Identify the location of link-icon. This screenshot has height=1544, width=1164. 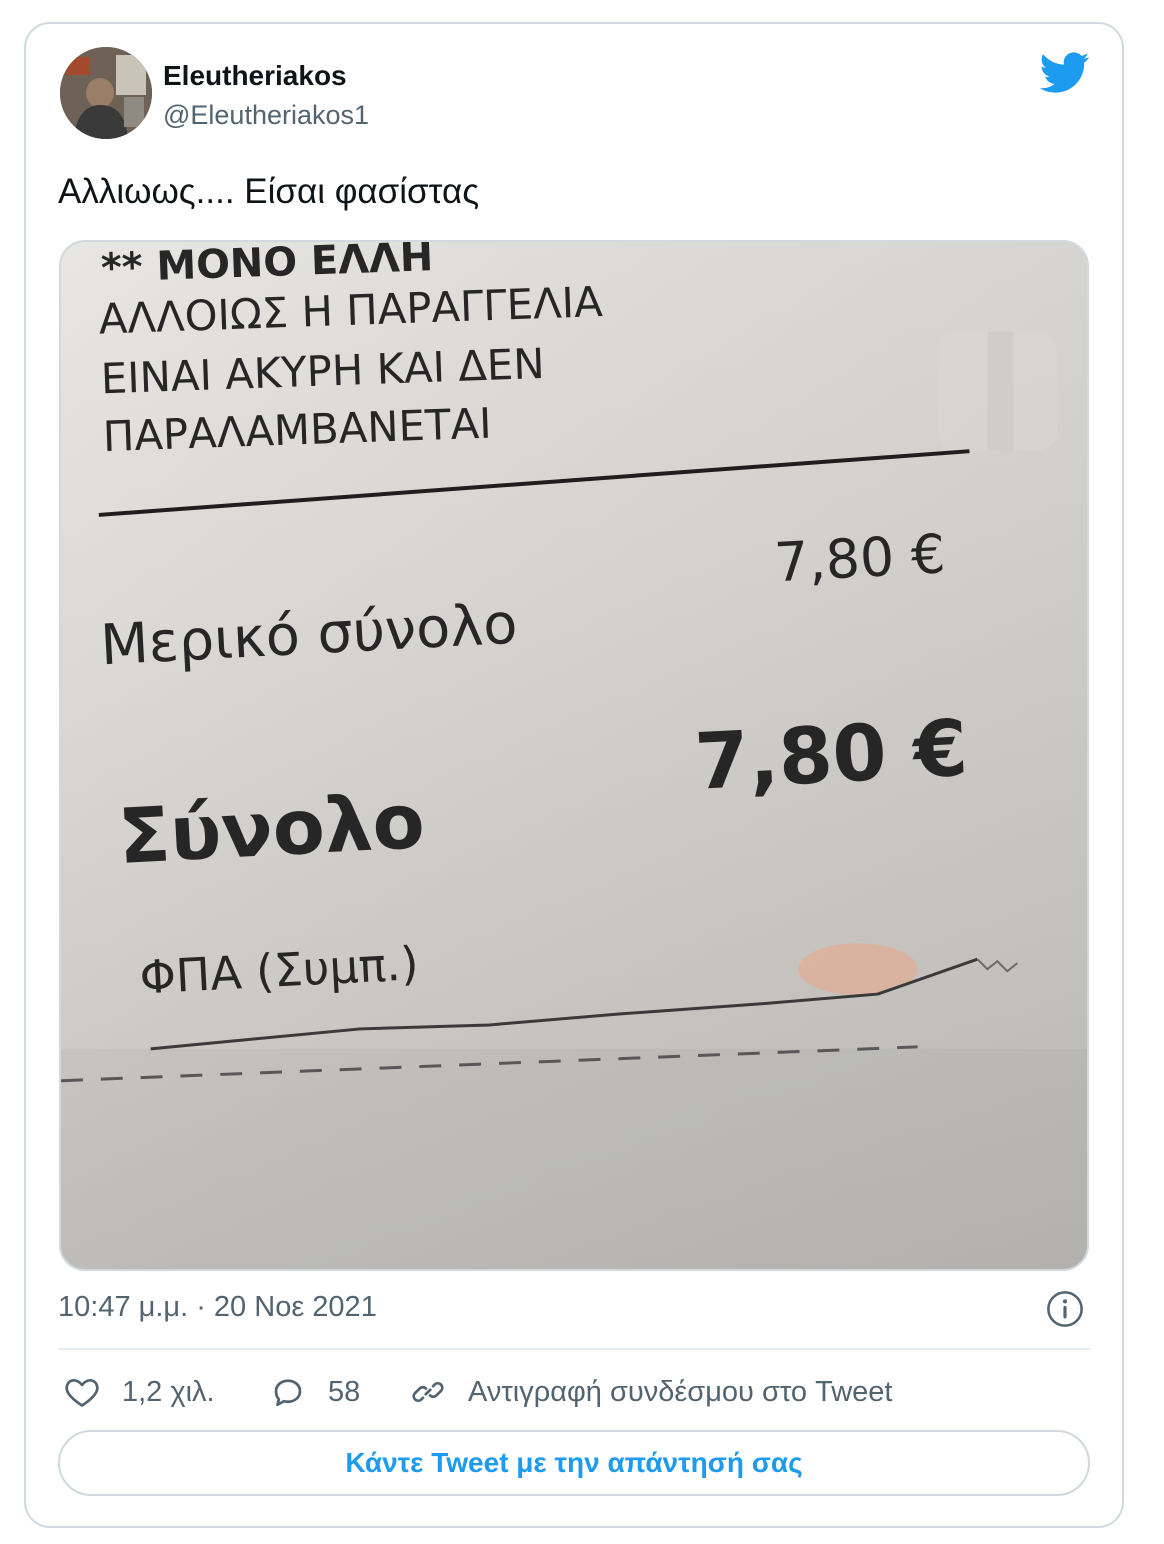
(428, 1392).